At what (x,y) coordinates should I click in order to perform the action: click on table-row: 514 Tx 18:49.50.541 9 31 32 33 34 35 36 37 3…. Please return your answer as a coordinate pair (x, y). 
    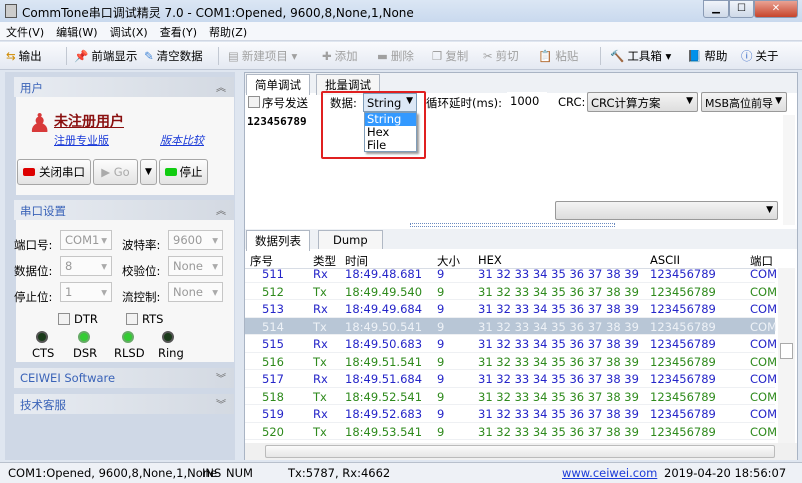
    Looking at the image, I should click on (514, 326).